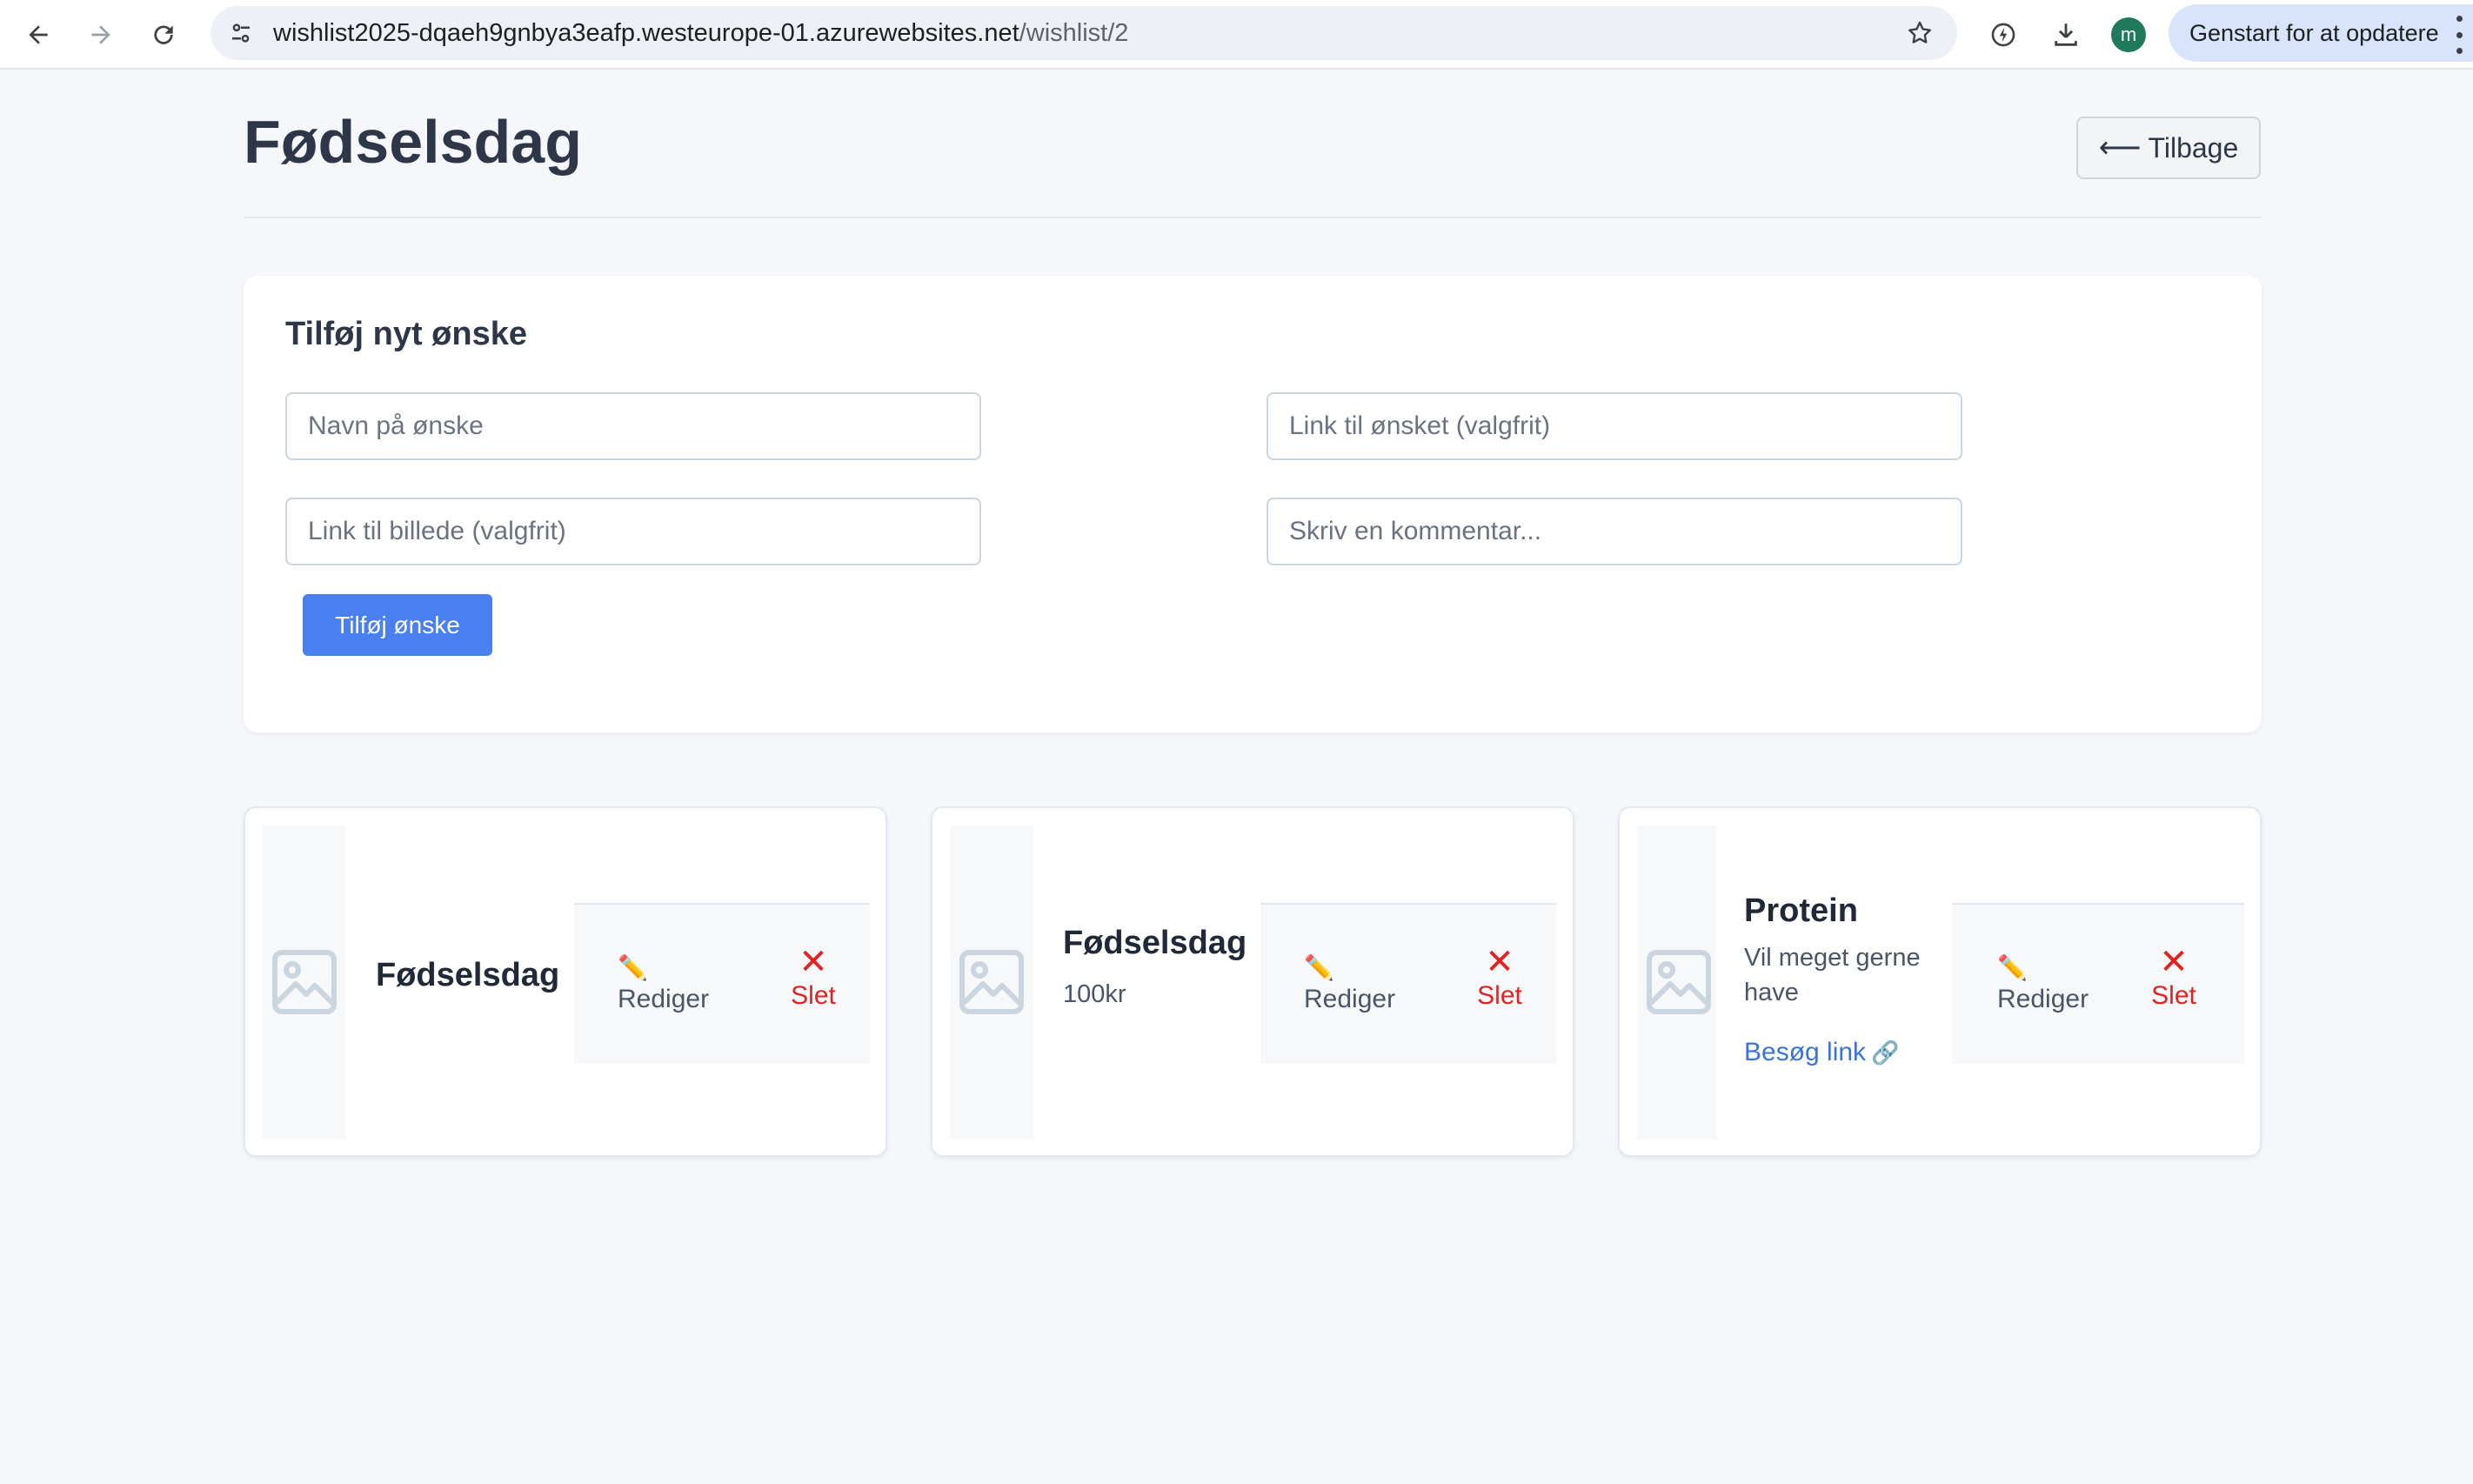 The image size is (2473, 1484). I want to click on wish-name: Protein, so click(1801, 910).